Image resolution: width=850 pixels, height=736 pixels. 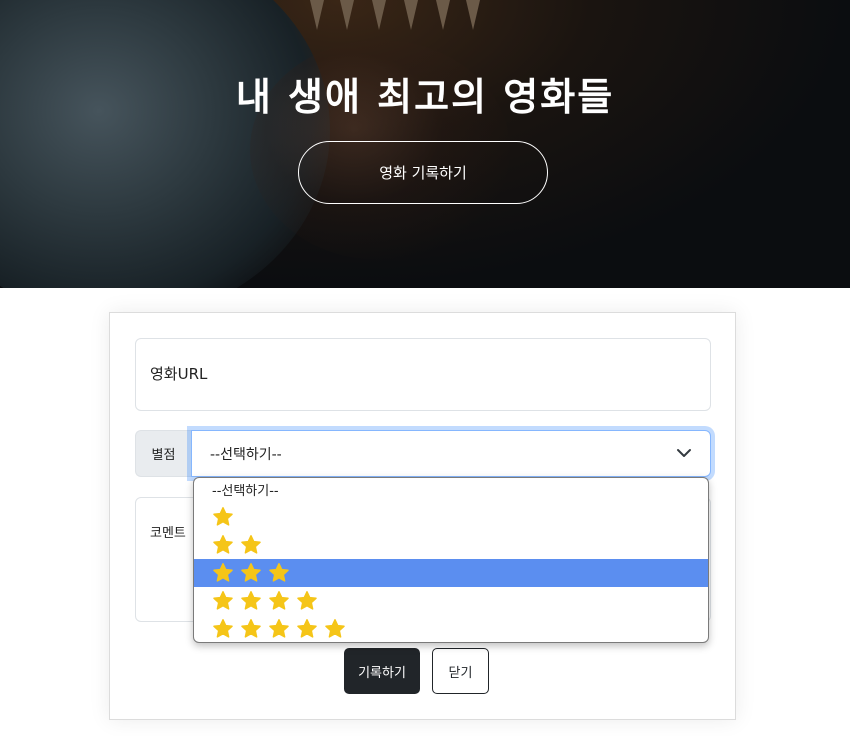 What do you see at coordinates (684, 453) in the screenshot?
I see `chevron-down-icon` at bounding box center [684, 453].